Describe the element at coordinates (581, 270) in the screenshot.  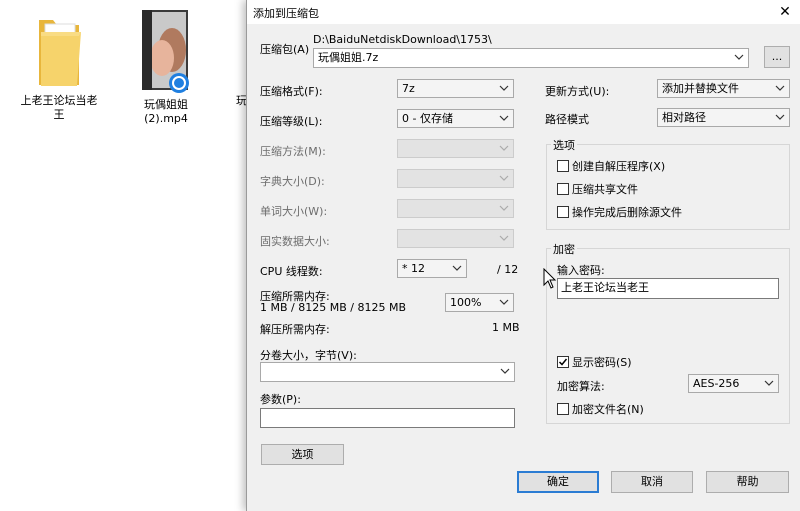
I see `password-label: 输入密码:` at that location.